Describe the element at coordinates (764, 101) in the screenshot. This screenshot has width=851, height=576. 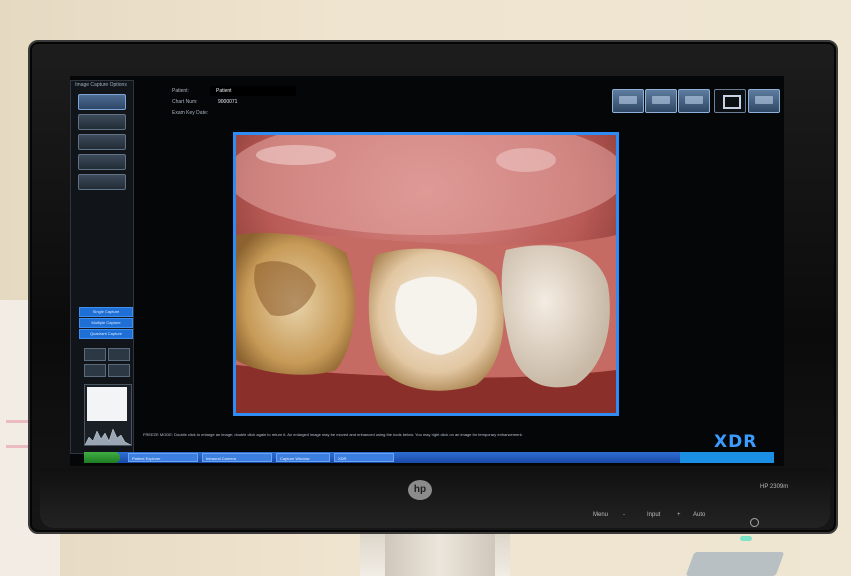
I see `close-icon` at that location.